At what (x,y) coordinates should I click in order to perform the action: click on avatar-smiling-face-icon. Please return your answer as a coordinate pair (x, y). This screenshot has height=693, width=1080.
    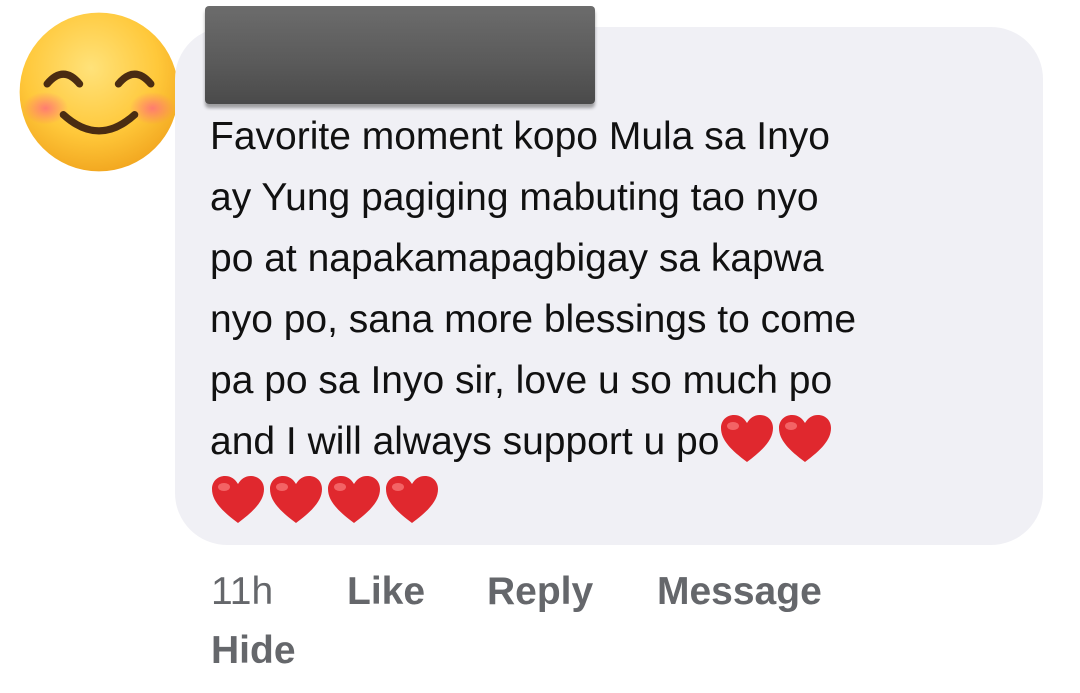
    Looking at the image, I should click on (99, 92).